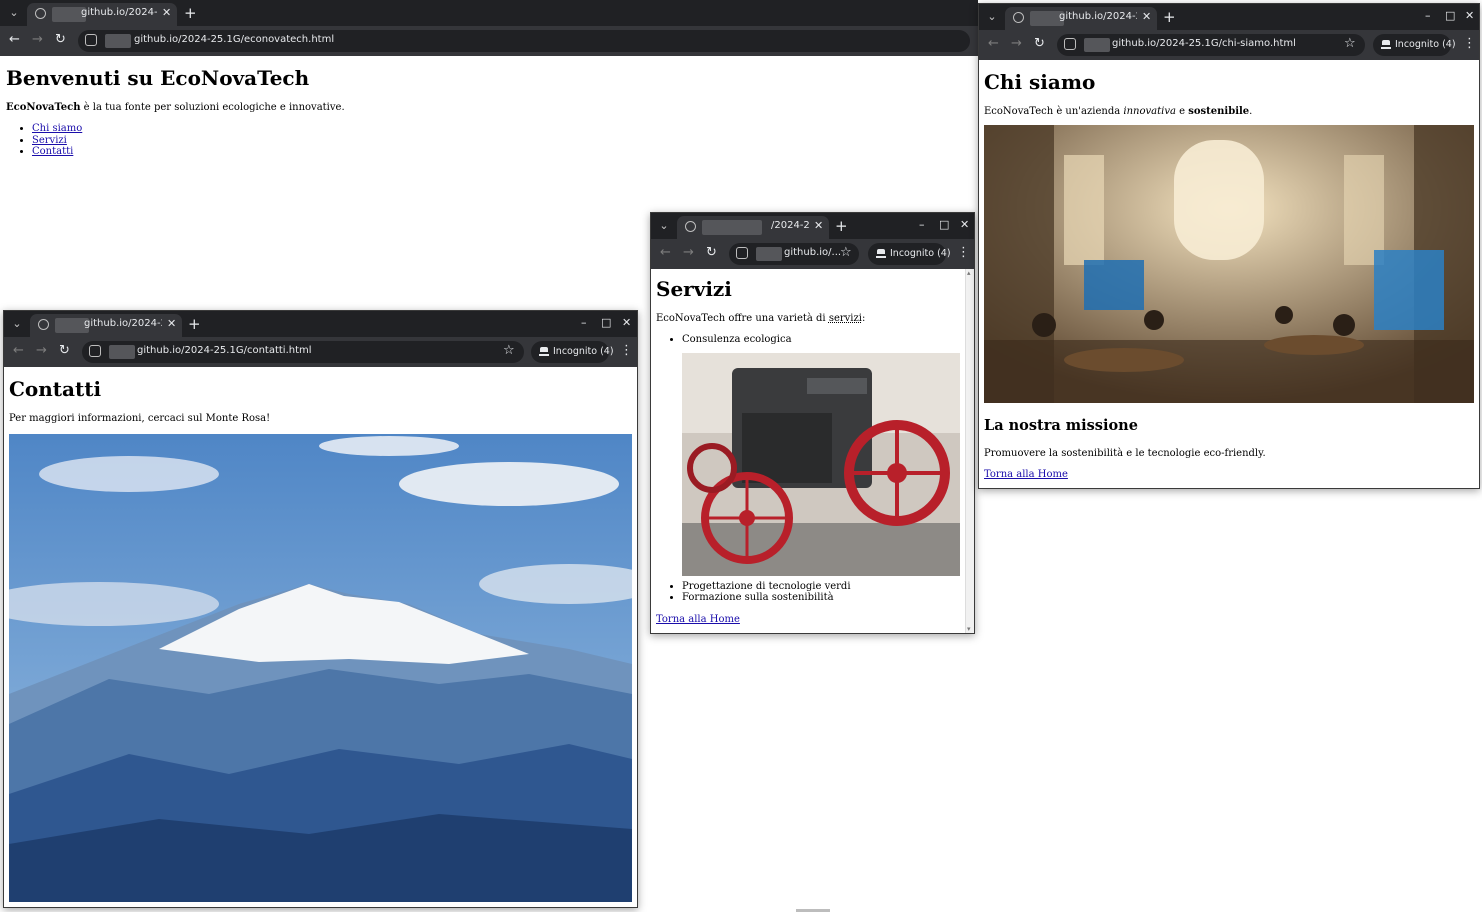 Image resolution: width=1482 pixels, height=912 pixels. What do you see at coordinates (57, 128) in the screenshot?
I see `link-chi-siamo: Chi siamo` at bounding box center [57, 128].